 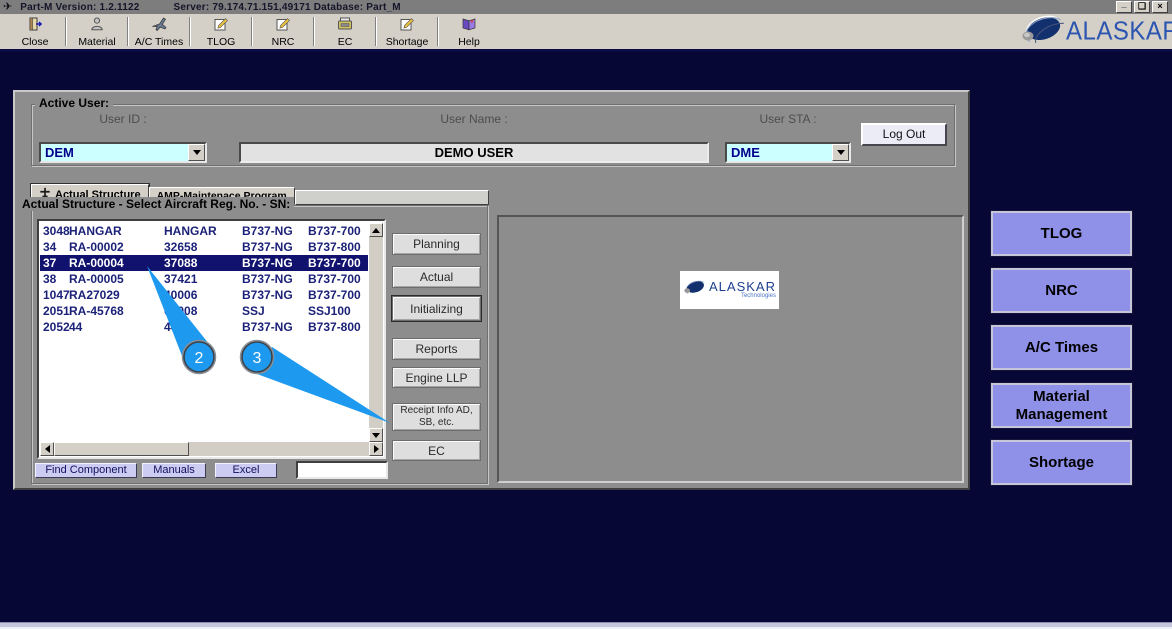 What do you see at coordinates (586, 625) in the screenshot?
I see `bottom-edge-strip` at bounding box center [586, 625].